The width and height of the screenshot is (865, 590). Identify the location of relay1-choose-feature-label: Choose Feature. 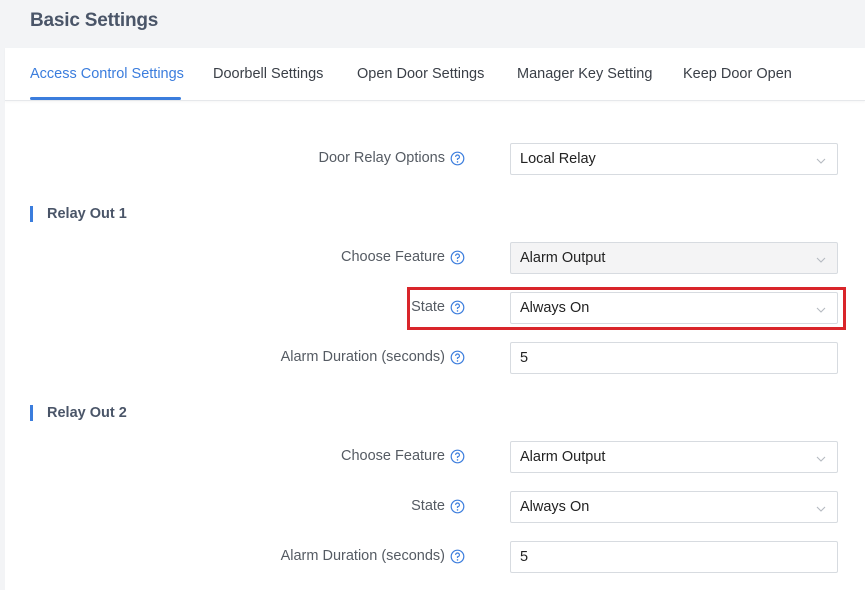
(403, 257).